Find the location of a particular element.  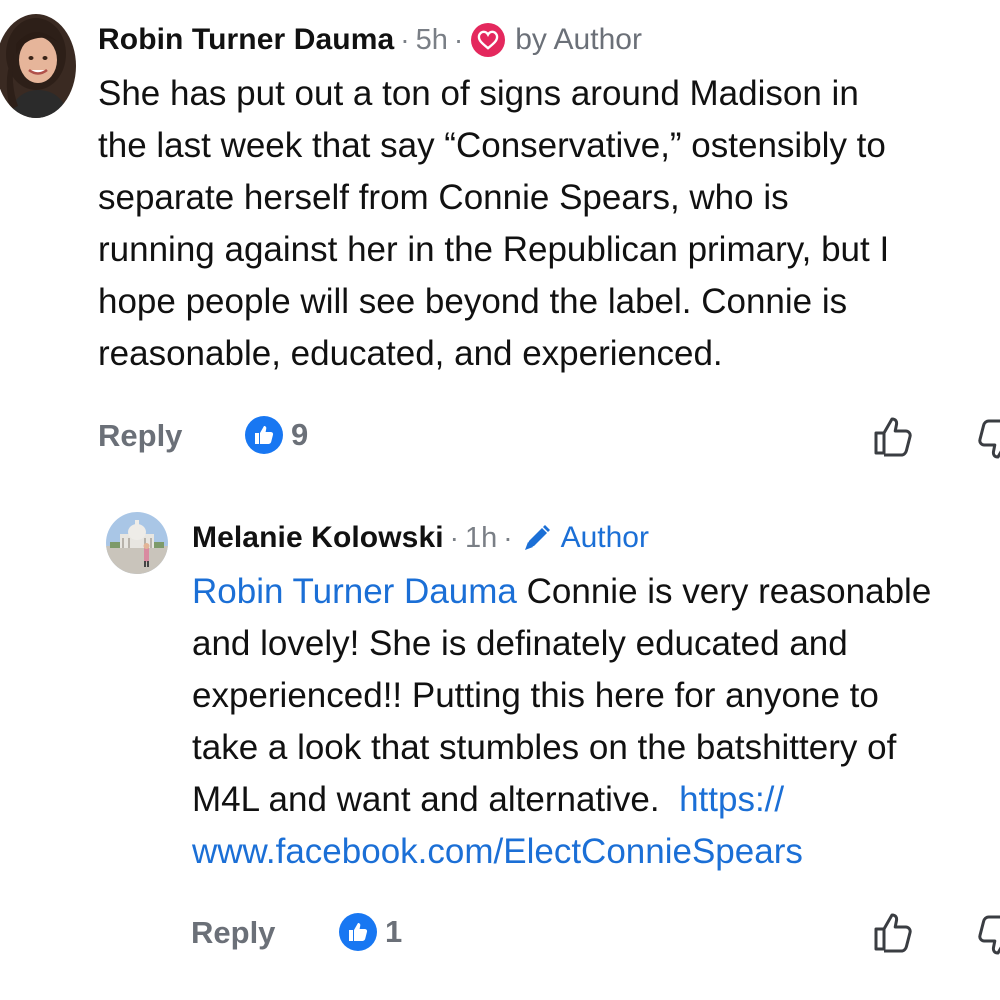

timestamp: 5h is located at coordinates (432, 40).